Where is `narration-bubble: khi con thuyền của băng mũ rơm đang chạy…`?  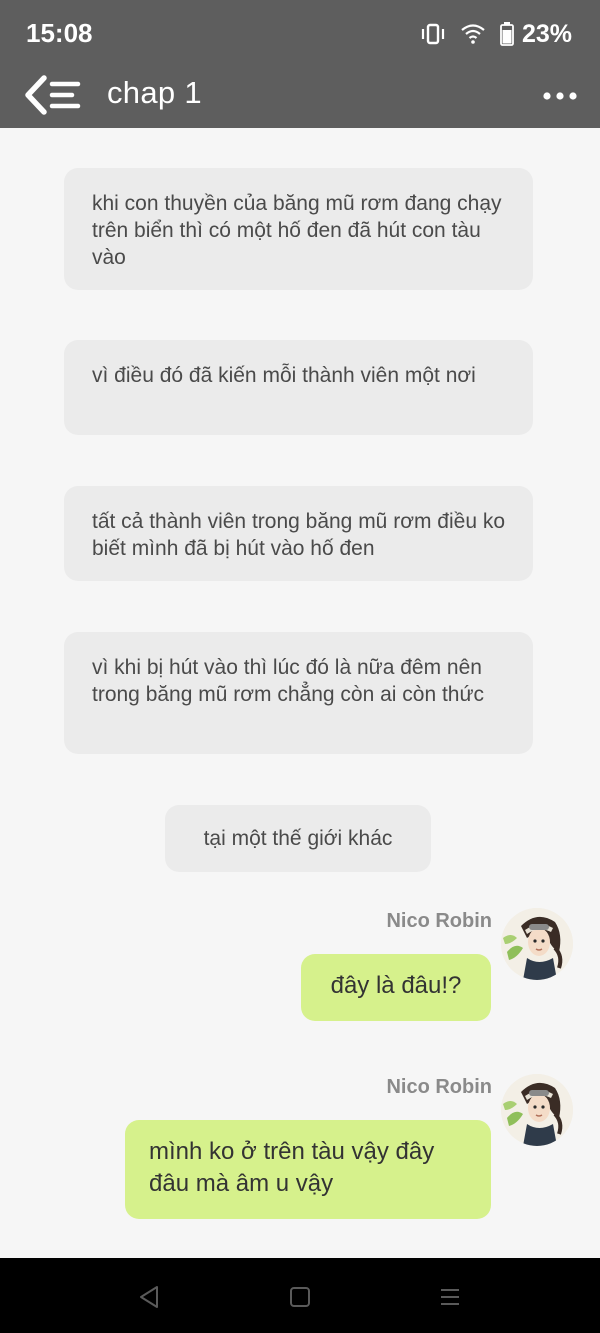
narration-bubble: khi con thuyền của băng mũ rơm đang chạy… is located at coordinates (298, 229).